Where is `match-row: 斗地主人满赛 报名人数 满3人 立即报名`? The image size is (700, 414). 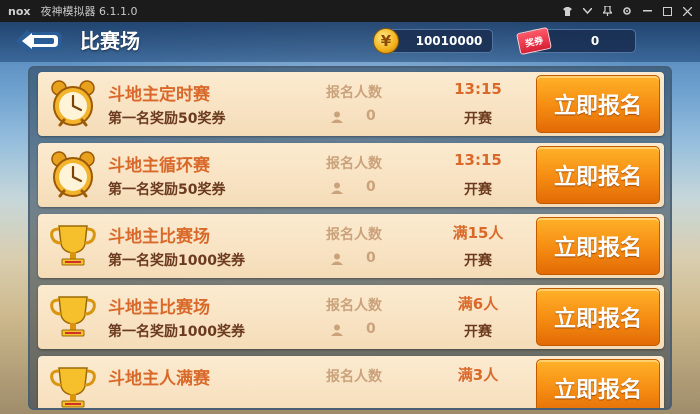
match-row: 斗地主人满赛 报名人数 满3人 立即报名 is located at coordinates (351, 382).